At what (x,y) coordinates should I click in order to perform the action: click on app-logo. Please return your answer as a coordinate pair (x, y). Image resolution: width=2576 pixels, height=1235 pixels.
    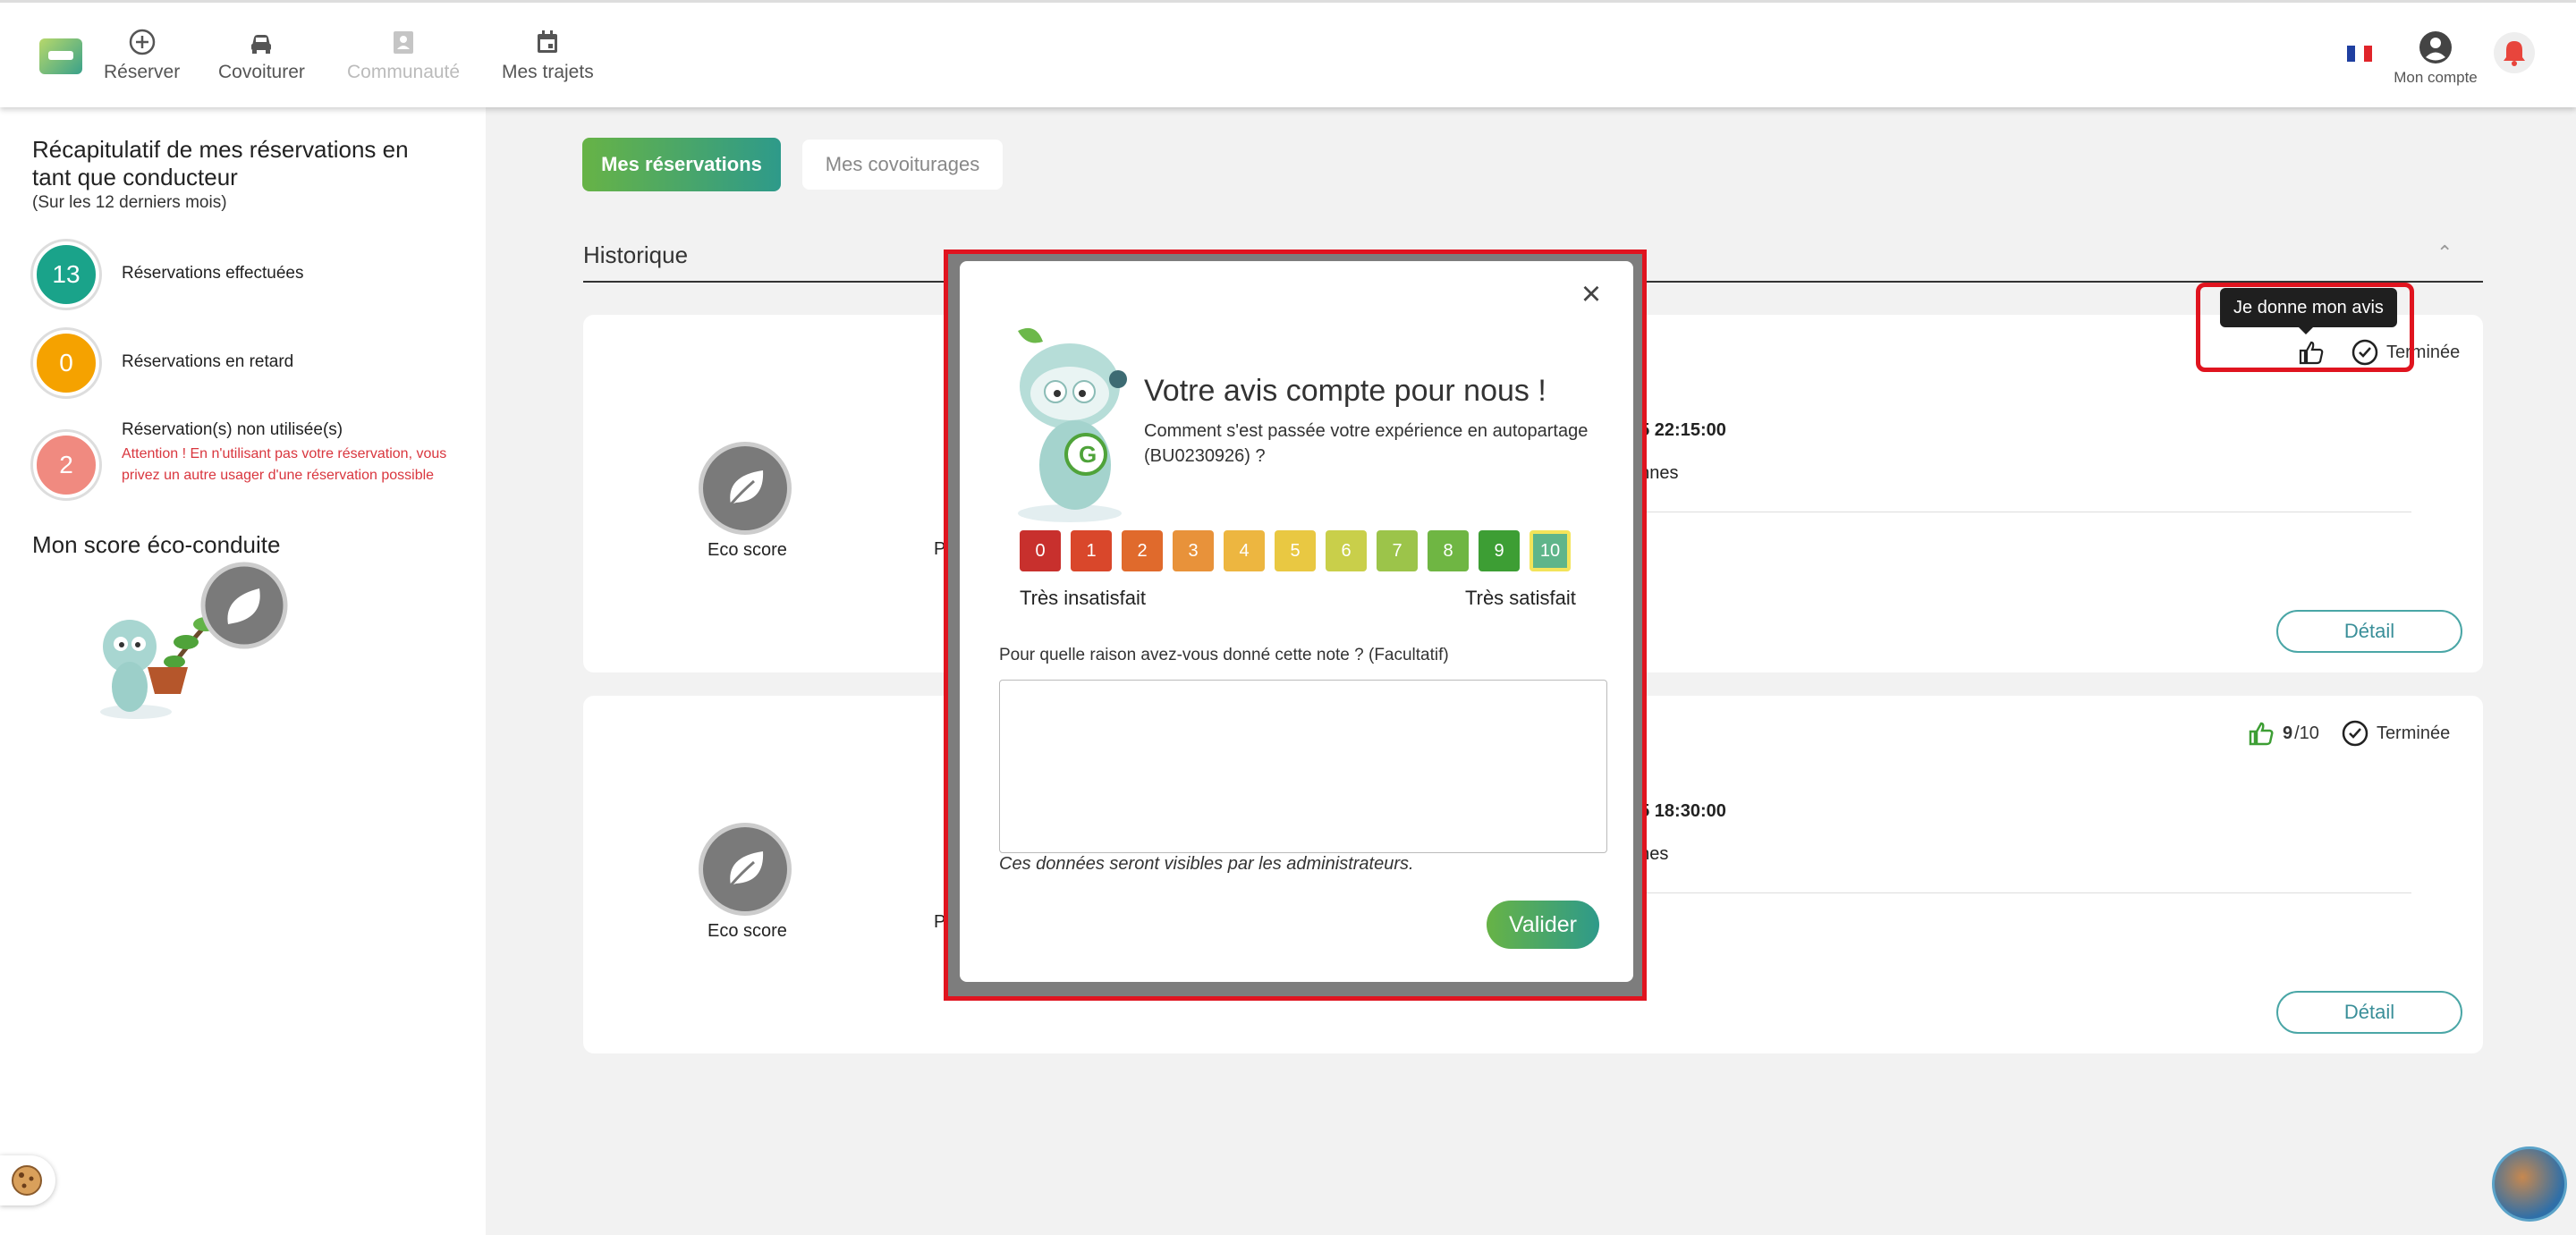
    Looking at the image, I should click on (60, 56).